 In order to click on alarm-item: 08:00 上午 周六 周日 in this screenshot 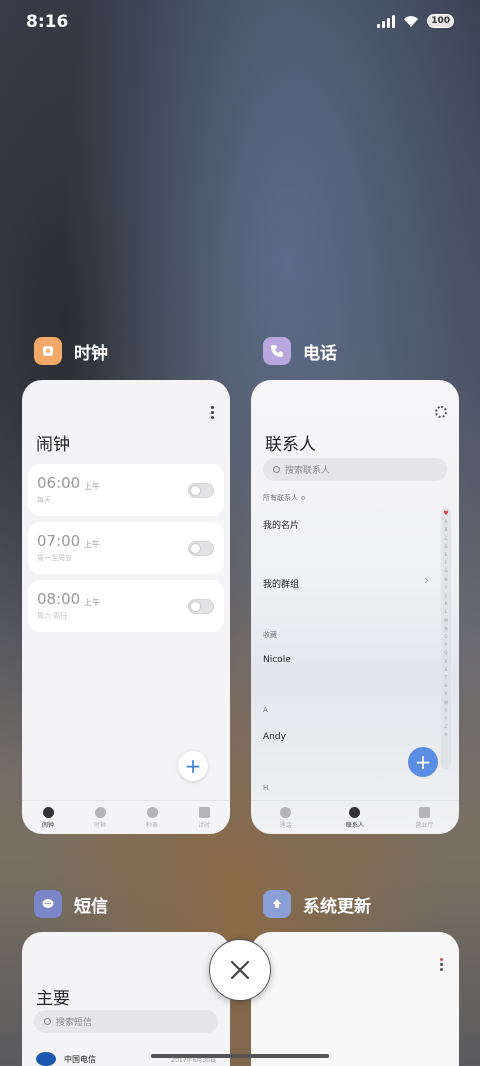, I will do `click(126, 606)`.